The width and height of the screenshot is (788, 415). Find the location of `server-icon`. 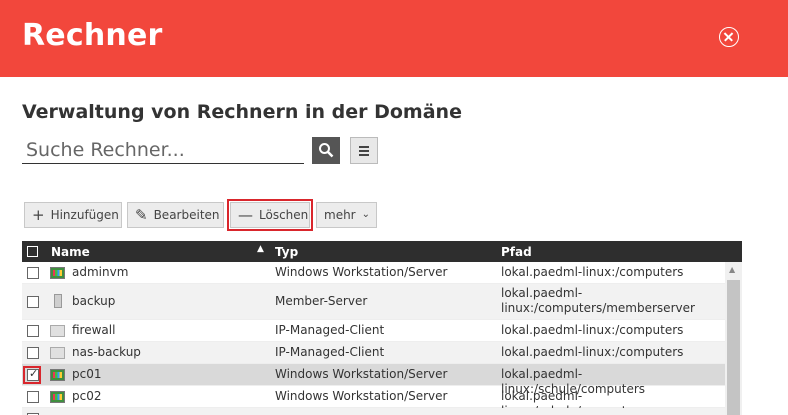

server-icon is located at coordinates (58, 301).